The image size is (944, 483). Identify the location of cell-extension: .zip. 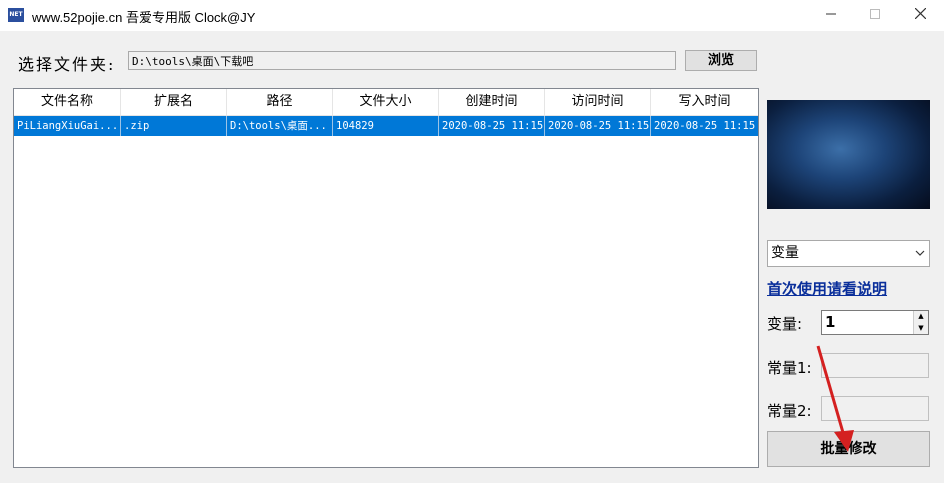
(174, 126).